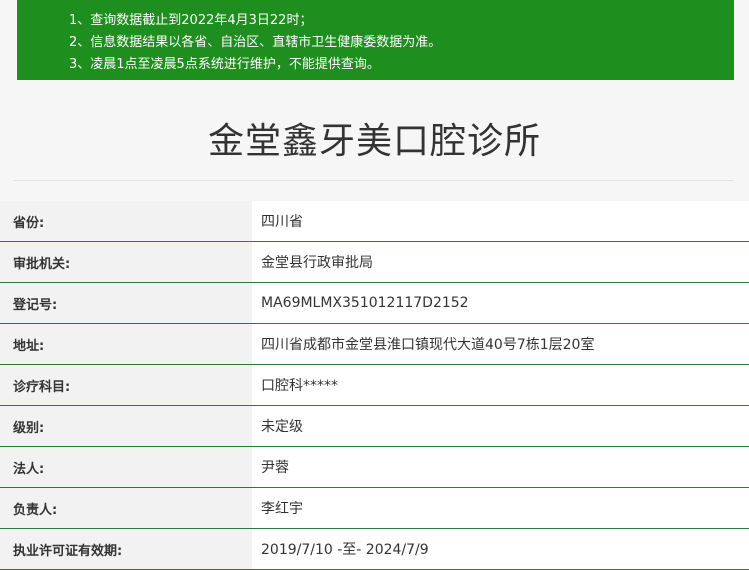 Image resolution: width=749 pixels, height=570 pixels. Describe the element at coordinates (126, 426) in the screenshot. I see `row-label: 级别:` at that location.